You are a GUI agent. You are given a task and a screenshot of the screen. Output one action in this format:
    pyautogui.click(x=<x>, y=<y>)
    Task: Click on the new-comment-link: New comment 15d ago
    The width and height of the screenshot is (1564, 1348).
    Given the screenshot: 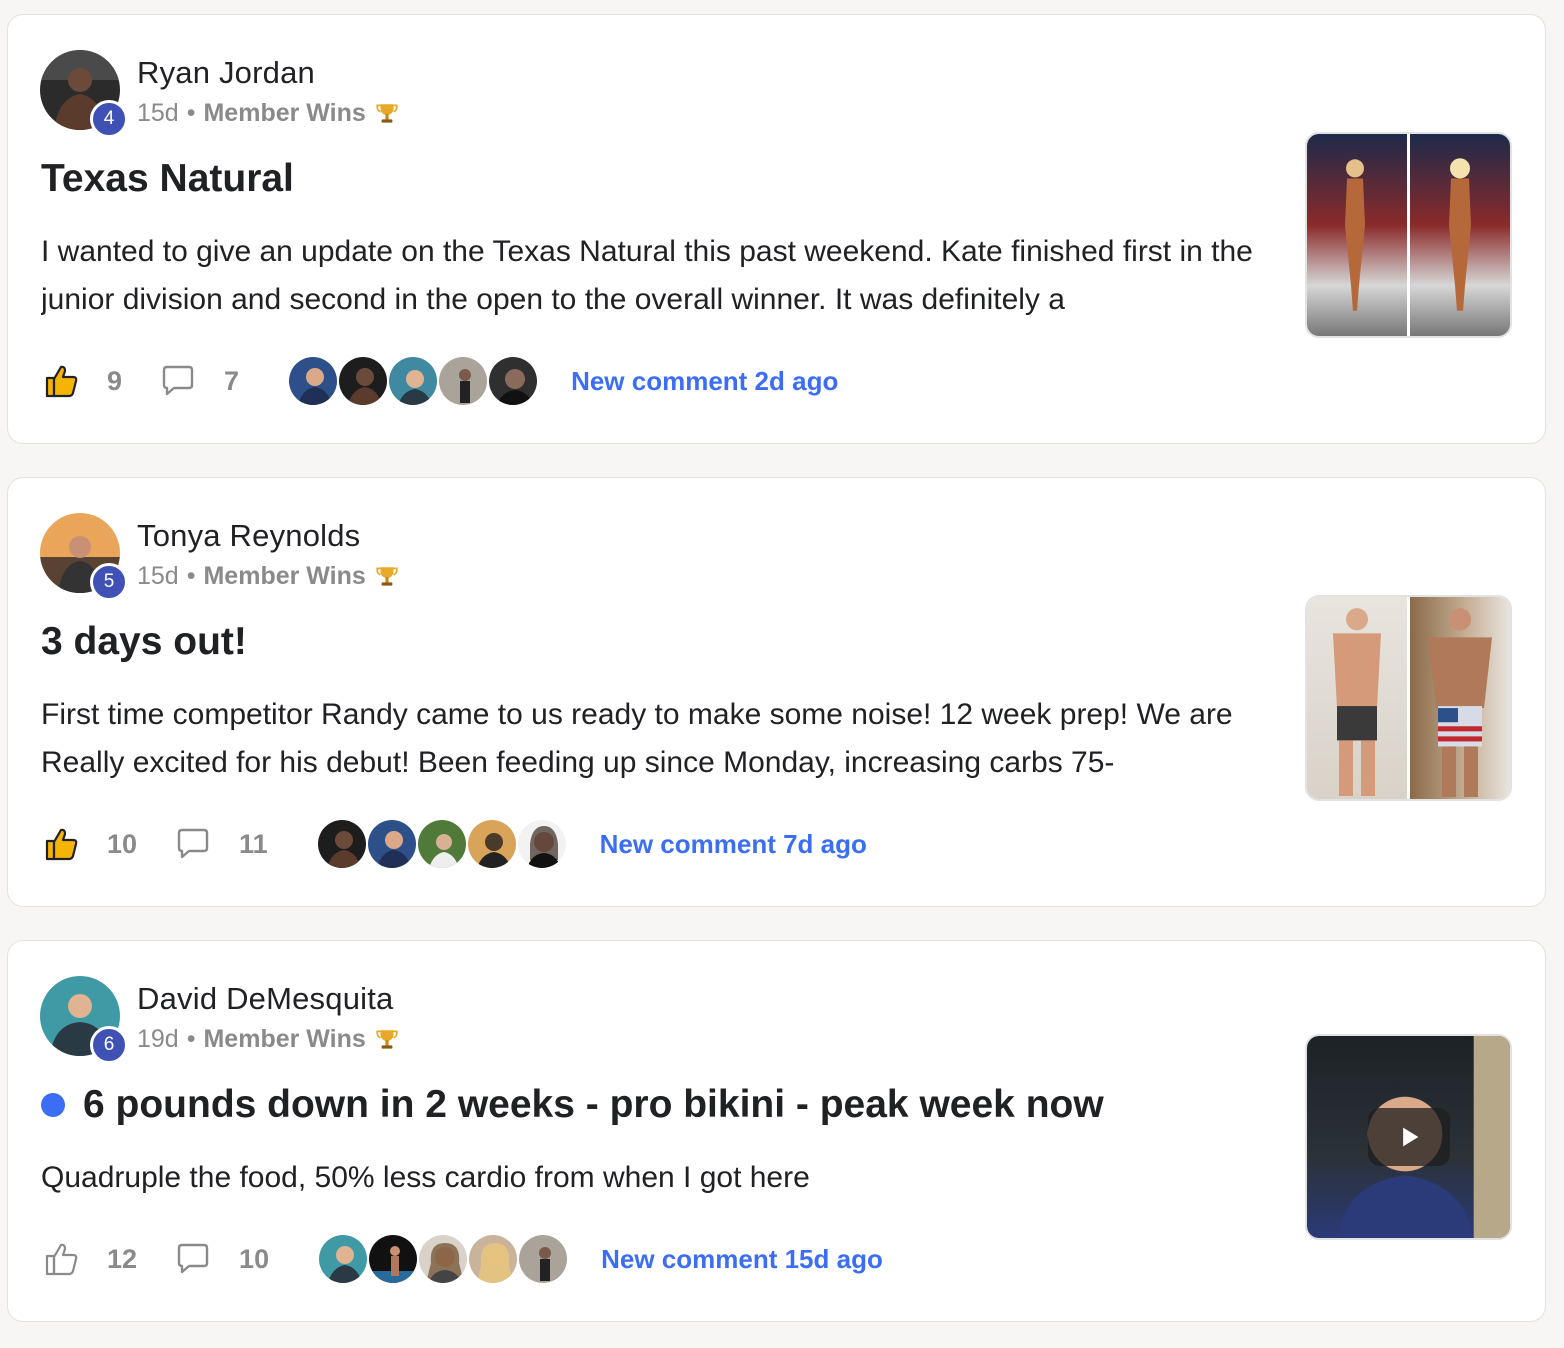 What is the action you would take?
    pyautogui.click(x=742, y=1259)
    